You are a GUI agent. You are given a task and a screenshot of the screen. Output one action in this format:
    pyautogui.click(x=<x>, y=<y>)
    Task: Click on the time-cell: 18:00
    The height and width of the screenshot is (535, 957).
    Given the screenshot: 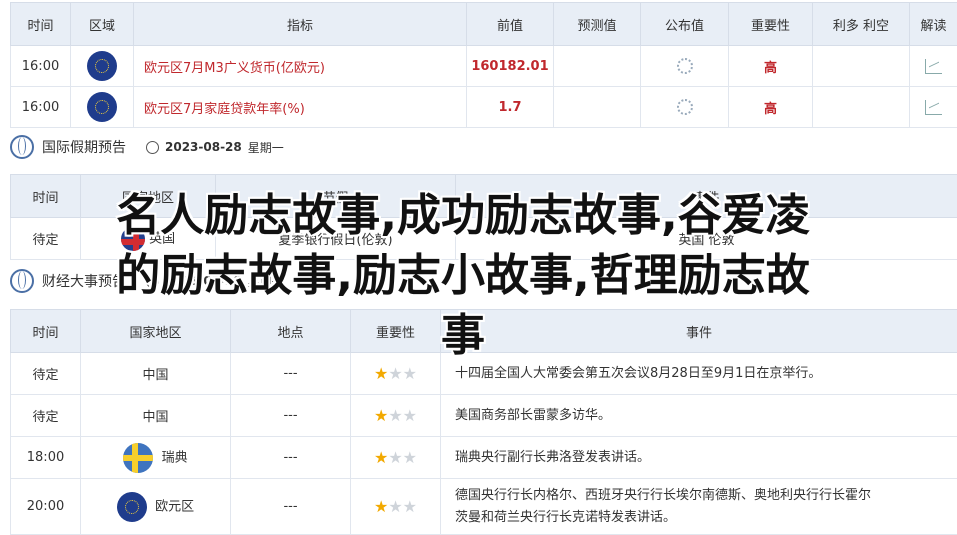 What is the action you would take?
    pyautogui.click(x=46, y=458)
    